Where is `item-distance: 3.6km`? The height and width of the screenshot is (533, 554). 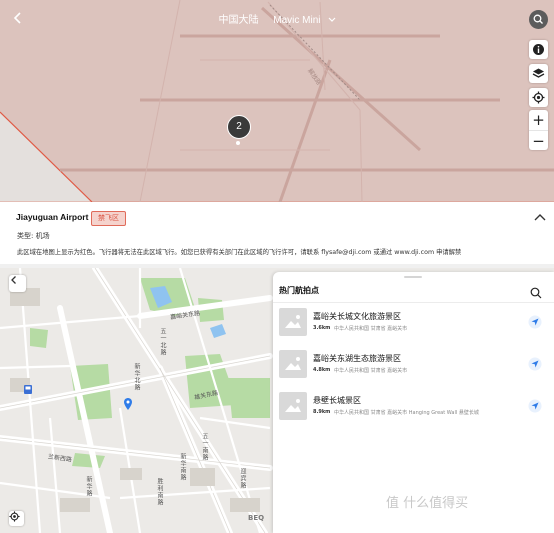 item-distance: 3.6km is located at coordinates (322, 328).